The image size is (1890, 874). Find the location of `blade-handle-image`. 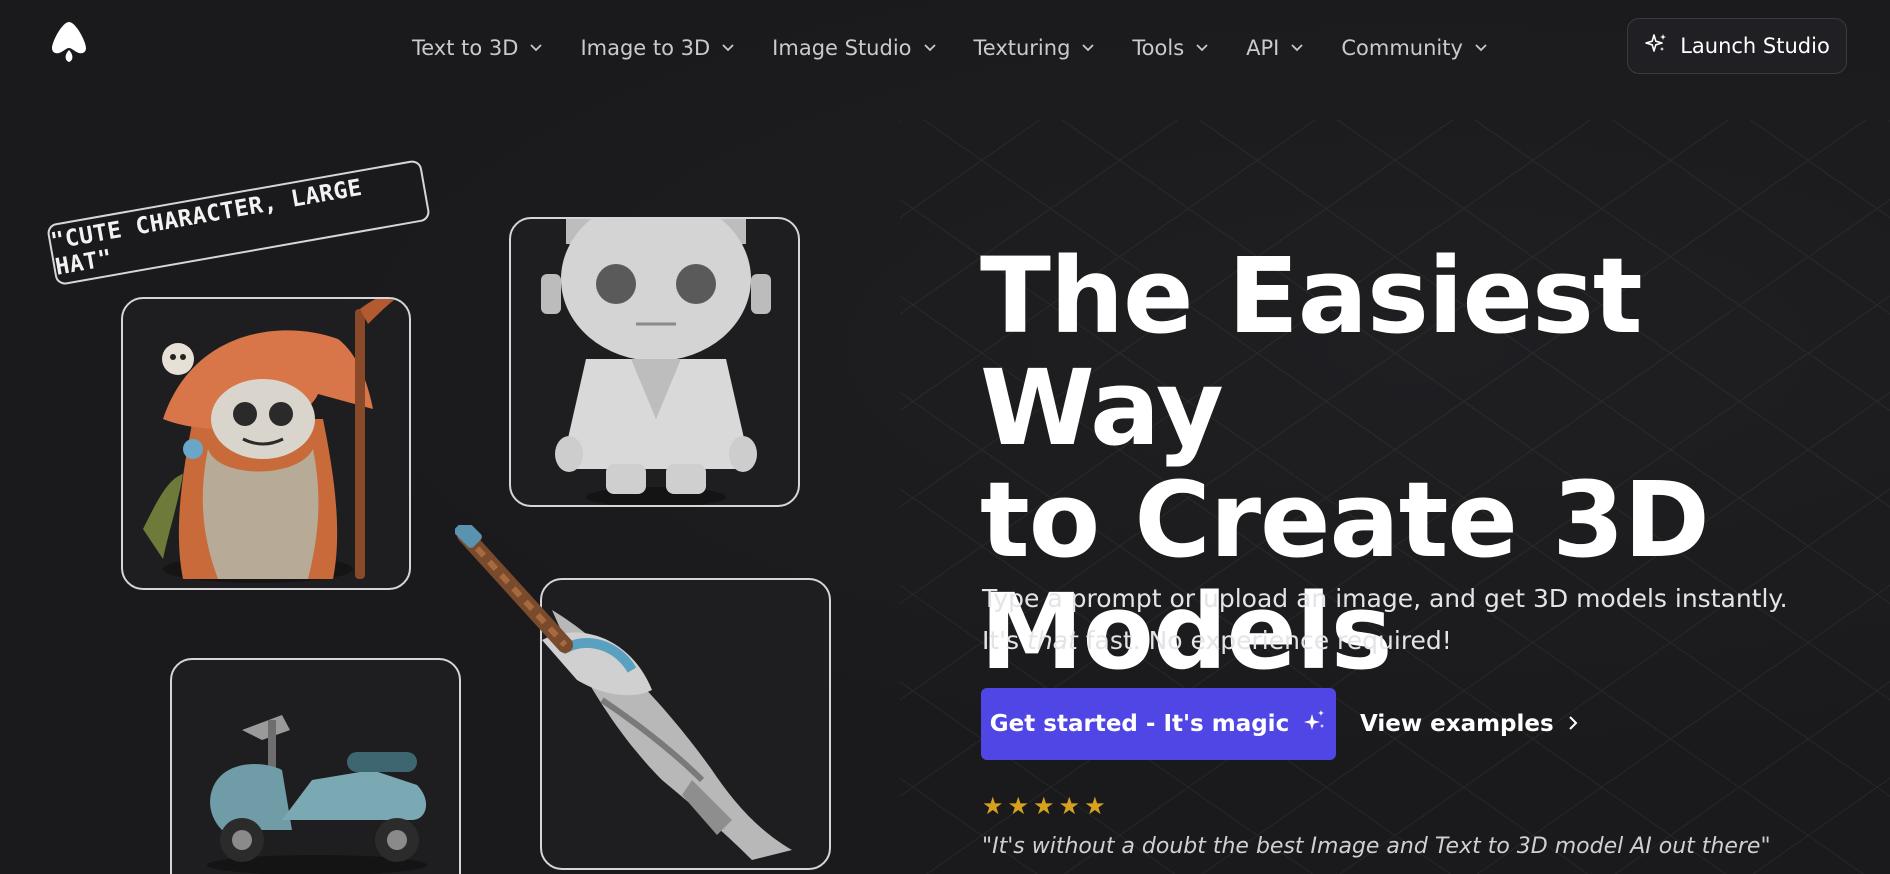

blade-handle-image is located at coordinates (514, 589).